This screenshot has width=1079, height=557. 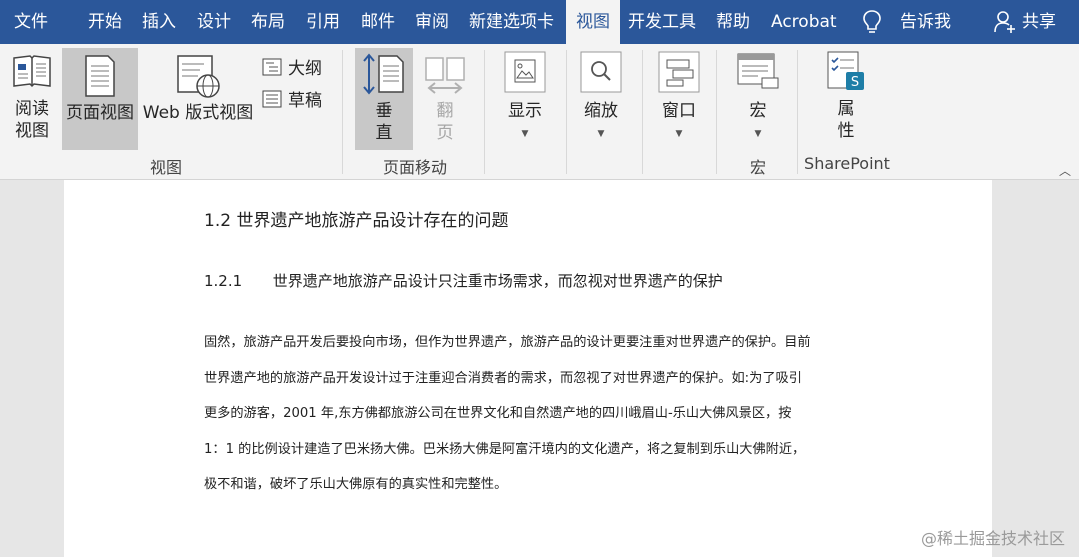 What do you see at coordinates (445, 111) in the screenshot?
I see `side-to-side-label-1: 翻` at bounding box center [445, 111].